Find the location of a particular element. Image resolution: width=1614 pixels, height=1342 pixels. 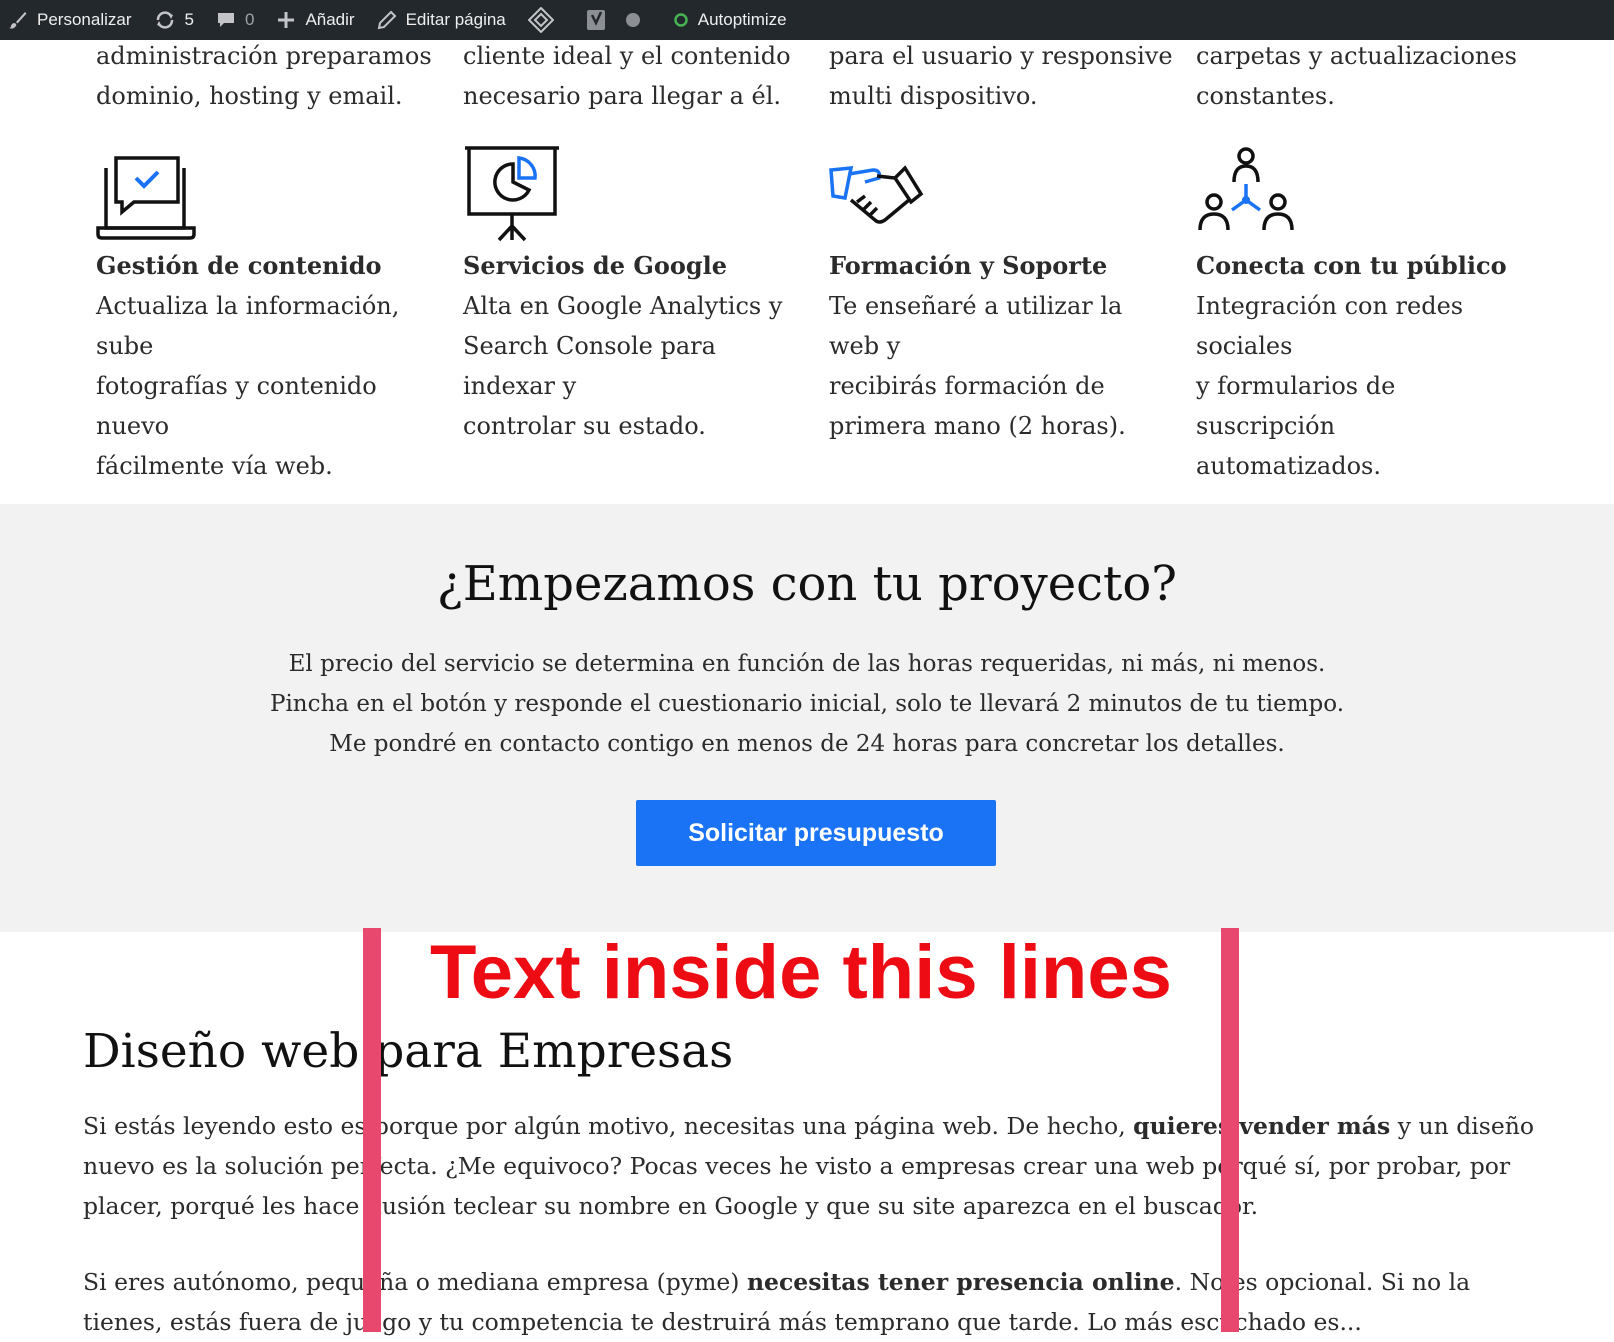

add-new-link: Añadir is located at coordinates (315, 20).